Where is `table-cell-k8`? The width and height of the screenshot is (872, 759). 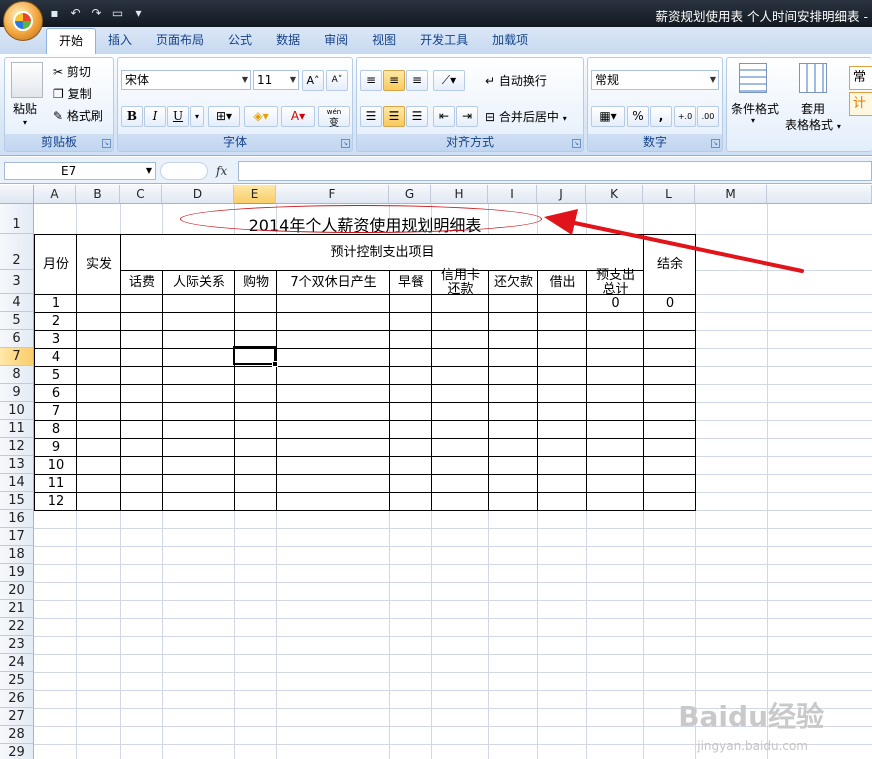 table-cell-k8 is located at coordinates (615, 375).